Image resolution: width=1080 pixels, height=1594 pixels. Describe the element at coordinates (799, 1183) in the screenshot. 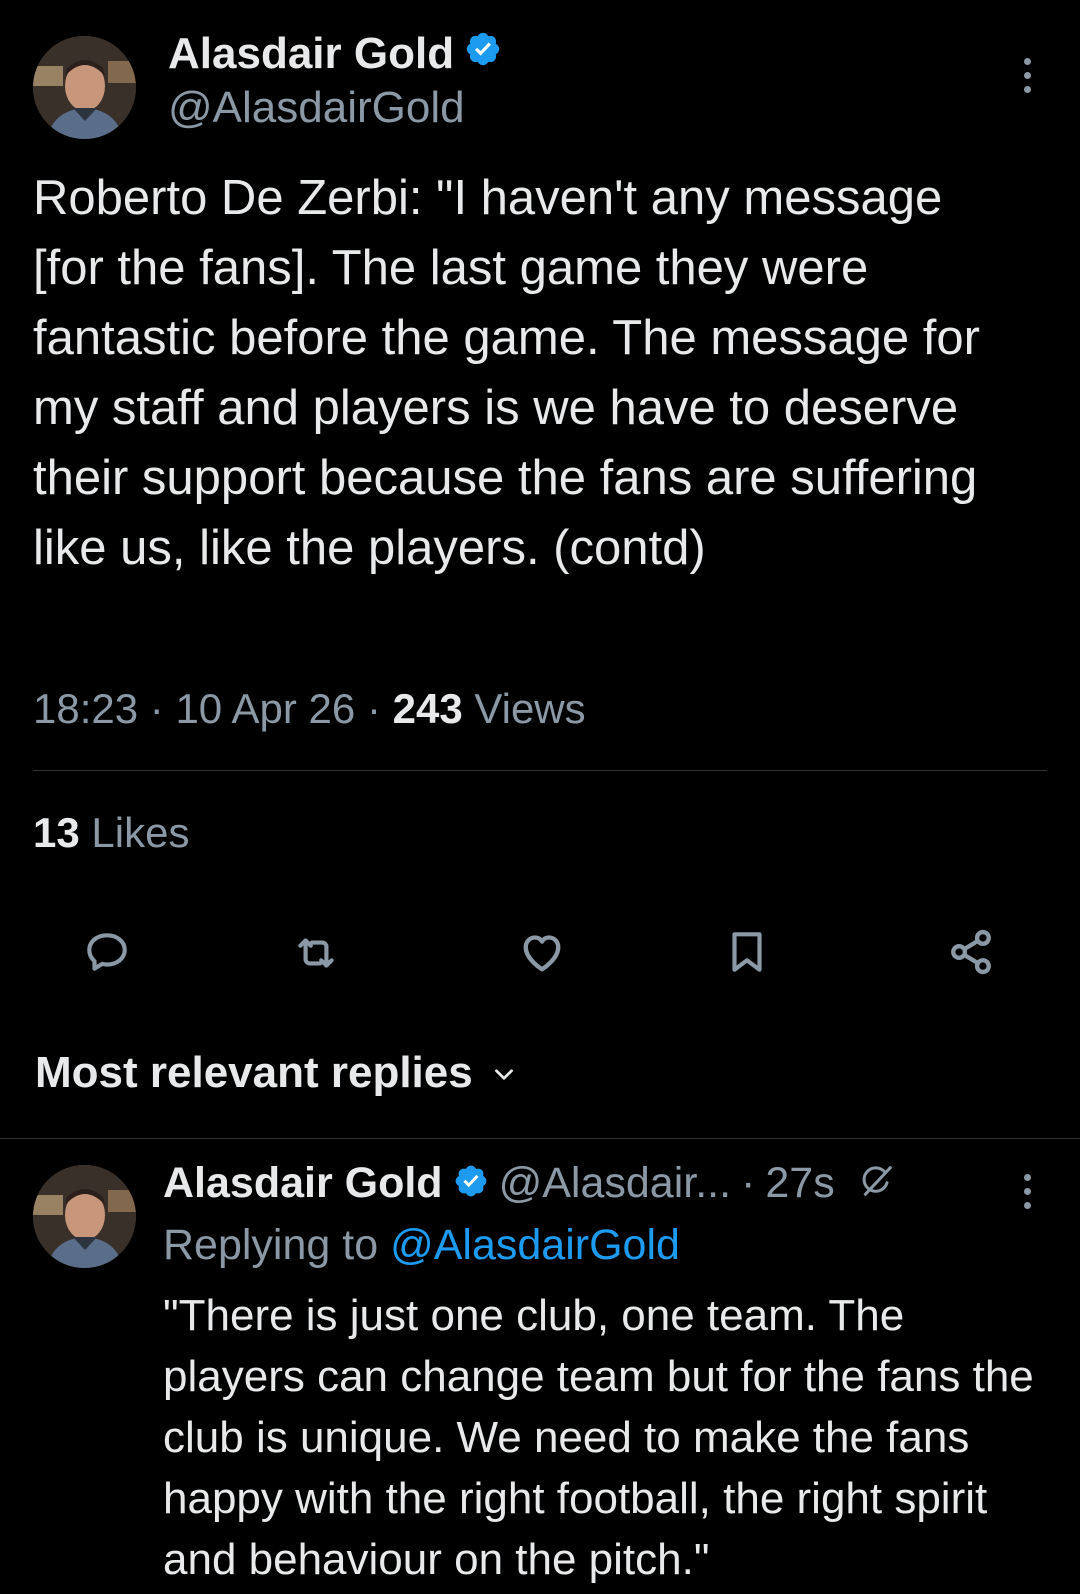

I see `reply-time: 27s` at that location.